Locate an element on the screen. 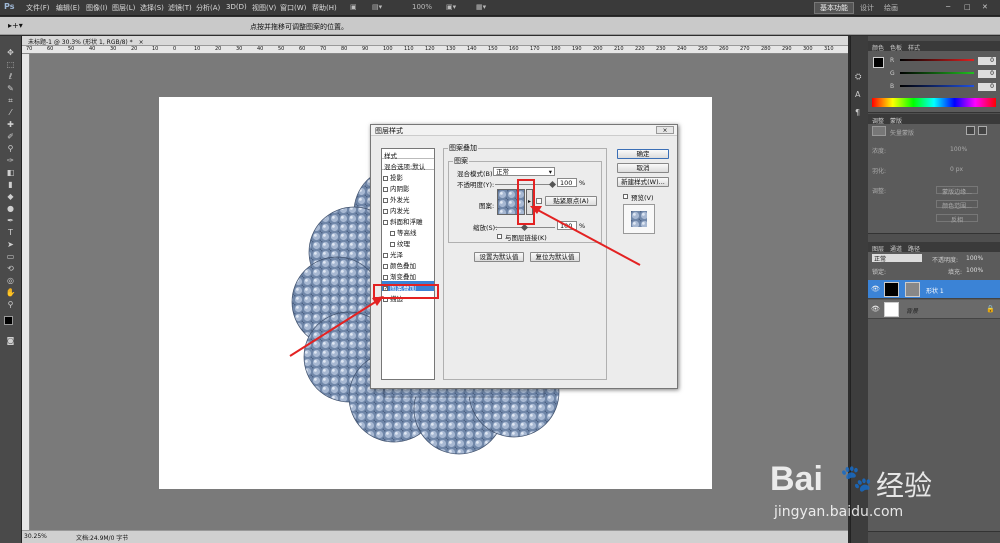  foreground-color is located at coordinates (8, 320).